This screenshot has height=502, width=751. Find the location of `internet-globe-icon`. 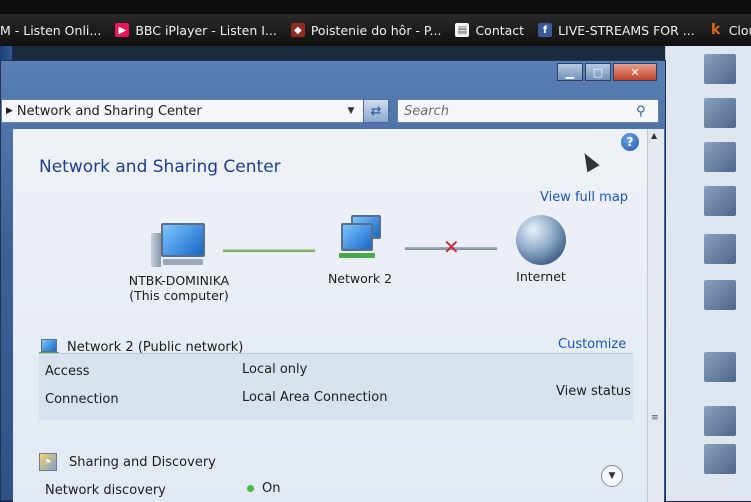

internet-globe-icon is located at coordinates (541, 240).